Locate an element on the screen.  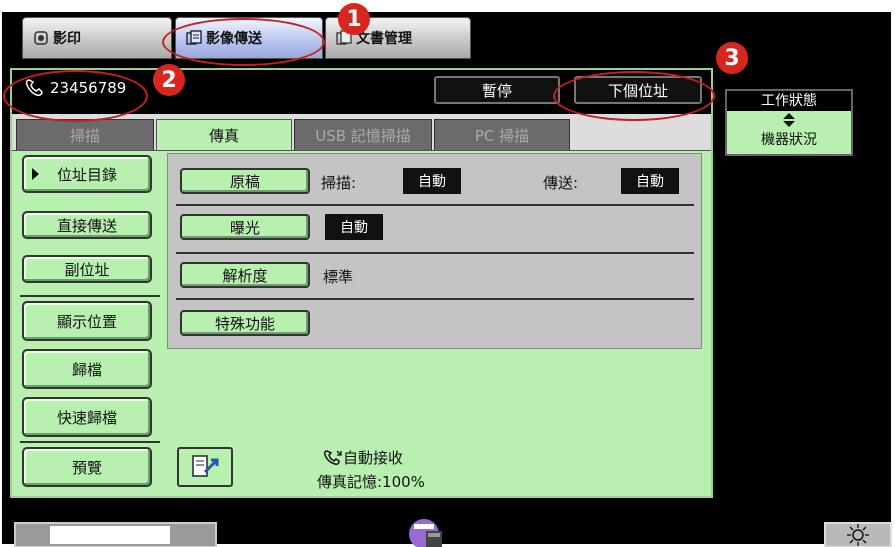
sub-address-button: 副位址 is located at coordinates (87, 269).